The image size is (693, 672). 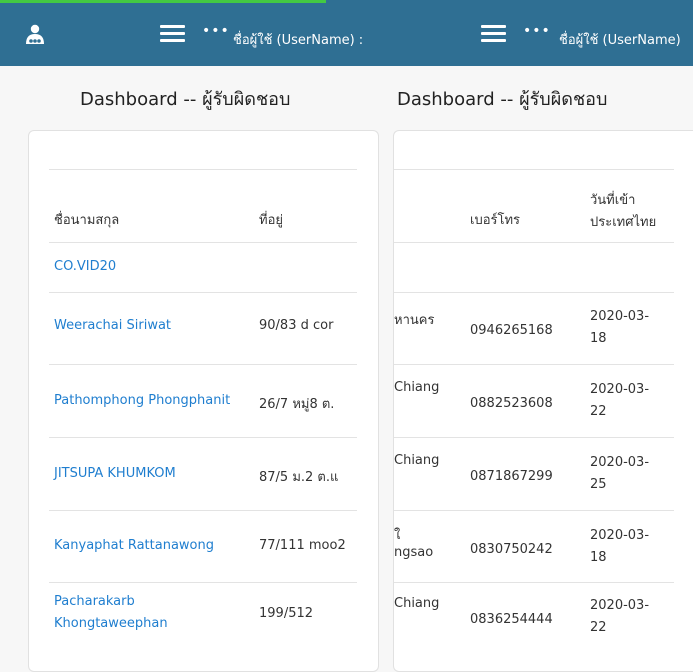 I want to click on patient-name-link: Pathomphong Phongphanit, so click(x=142, y=400).